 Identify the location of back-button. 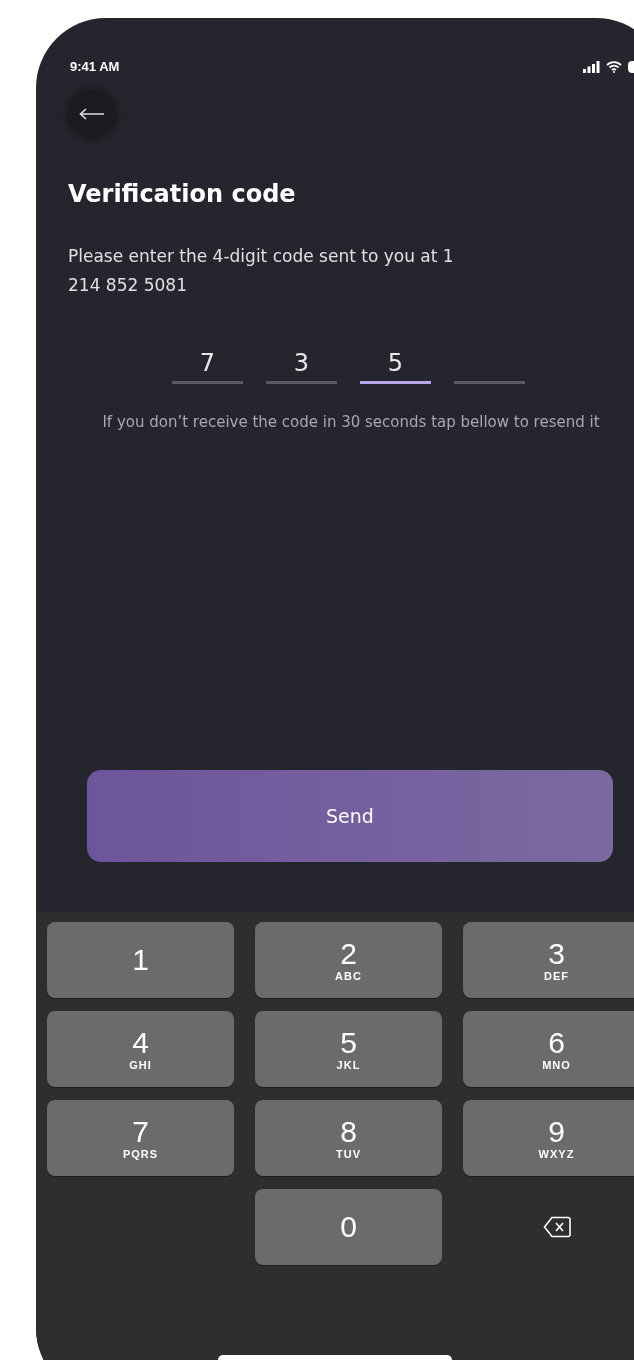
(92, 114).